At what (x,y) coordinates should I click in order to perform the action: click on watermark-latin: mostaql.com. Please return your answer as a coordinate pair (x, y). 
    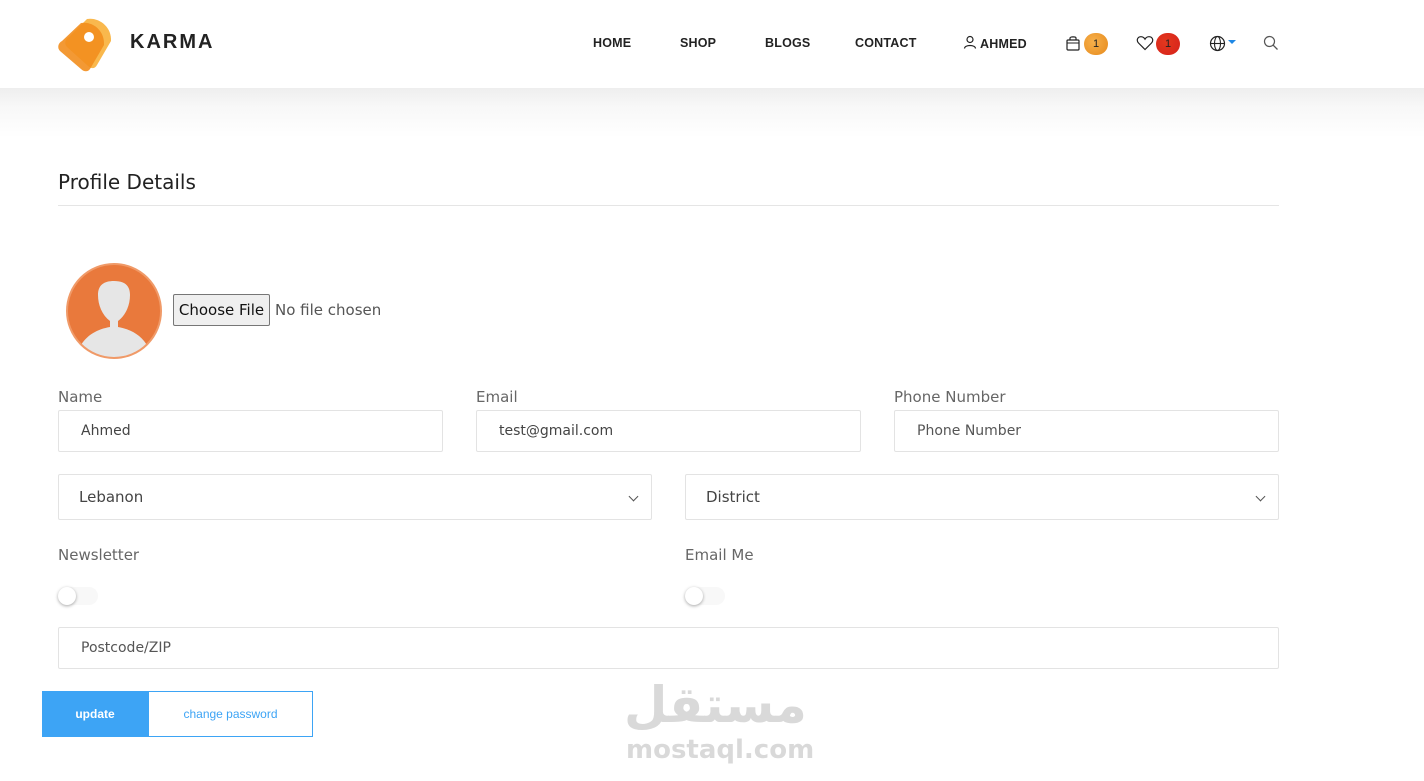
    Looking at the image, I should click on (720, 750).